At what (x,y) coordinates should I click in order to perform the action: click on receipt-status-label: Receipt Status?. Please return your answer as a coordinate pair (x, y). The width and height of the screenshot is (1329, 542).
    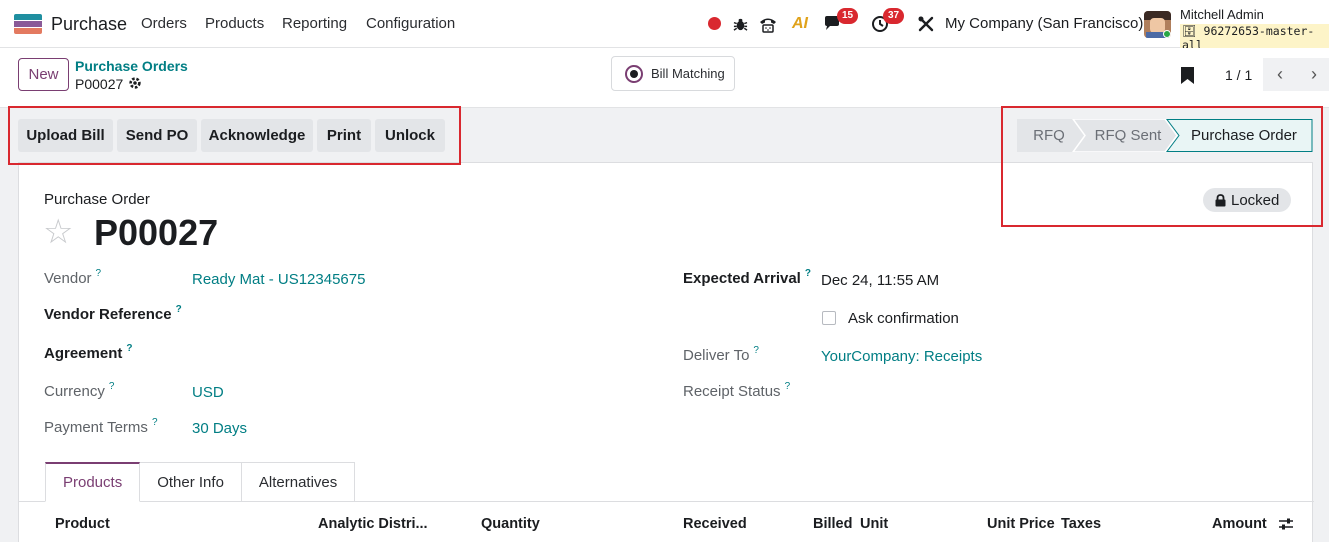
    Looking at the image, I should click on (737, 390).